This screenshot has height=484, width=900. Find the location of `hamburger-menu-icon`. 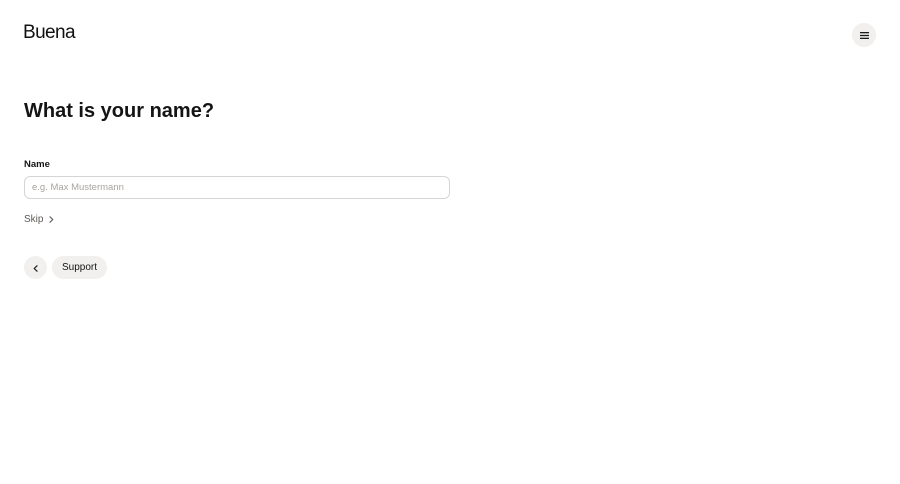

hamburger-menu-icon is located at coordinates (864, 35).